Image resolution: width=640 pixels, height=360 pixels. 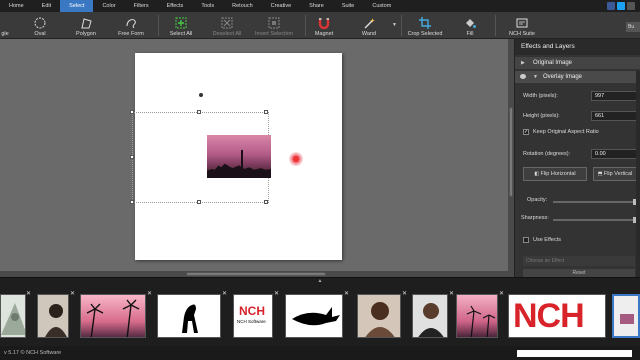 What do you see at coordinates (348, 6) in the screenshot?
I see `menu-suite: Suite` at bounding box center [348, 6].